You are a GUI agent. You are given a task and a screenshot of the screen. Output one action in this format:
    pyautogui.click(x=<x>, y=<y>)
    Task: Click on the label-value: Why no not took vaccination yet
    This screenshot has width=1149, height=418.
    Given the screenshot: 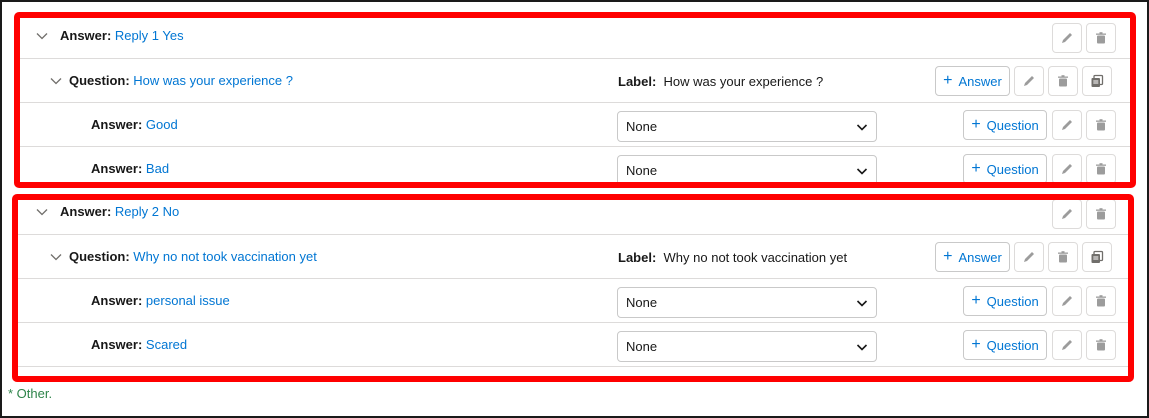 What is the action you would take?
    pyautogui.click(x=755, y=257)
    